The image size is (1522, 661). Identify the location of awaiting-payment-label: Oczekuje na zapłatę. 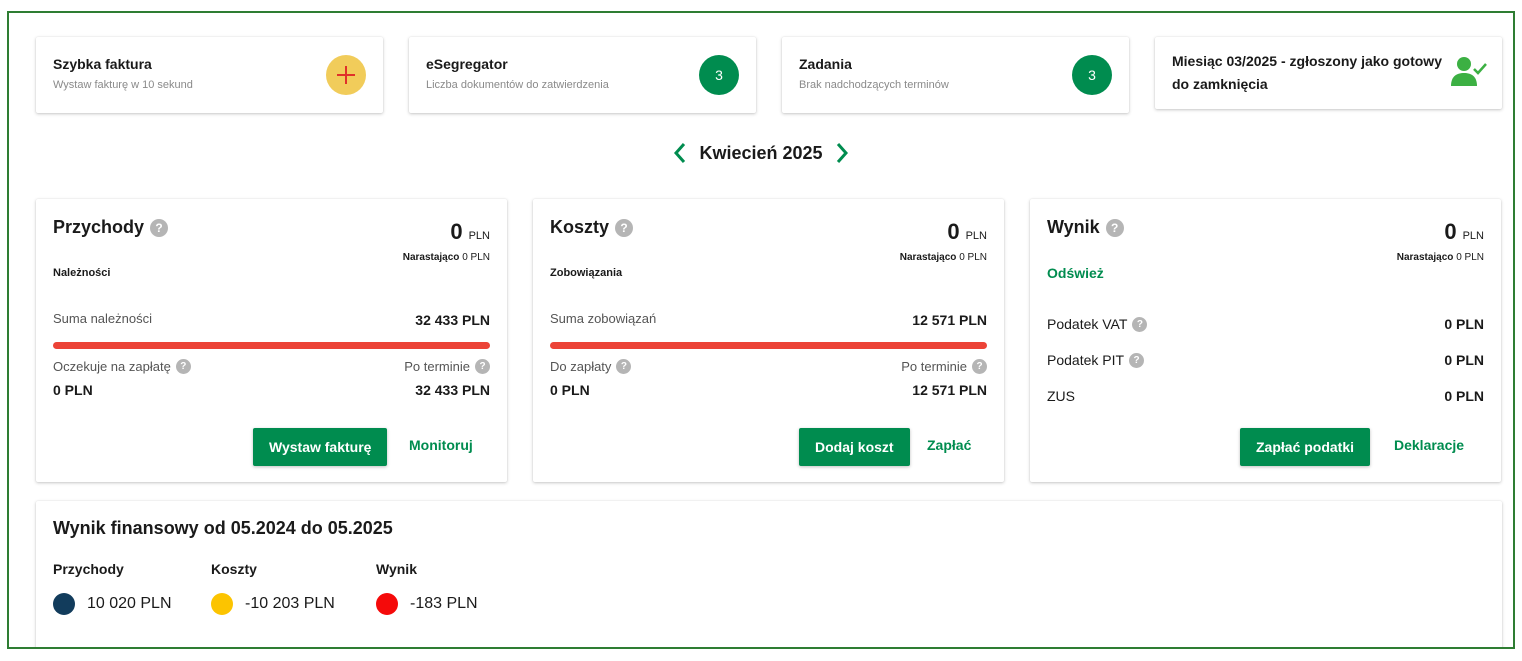
(112, 366).